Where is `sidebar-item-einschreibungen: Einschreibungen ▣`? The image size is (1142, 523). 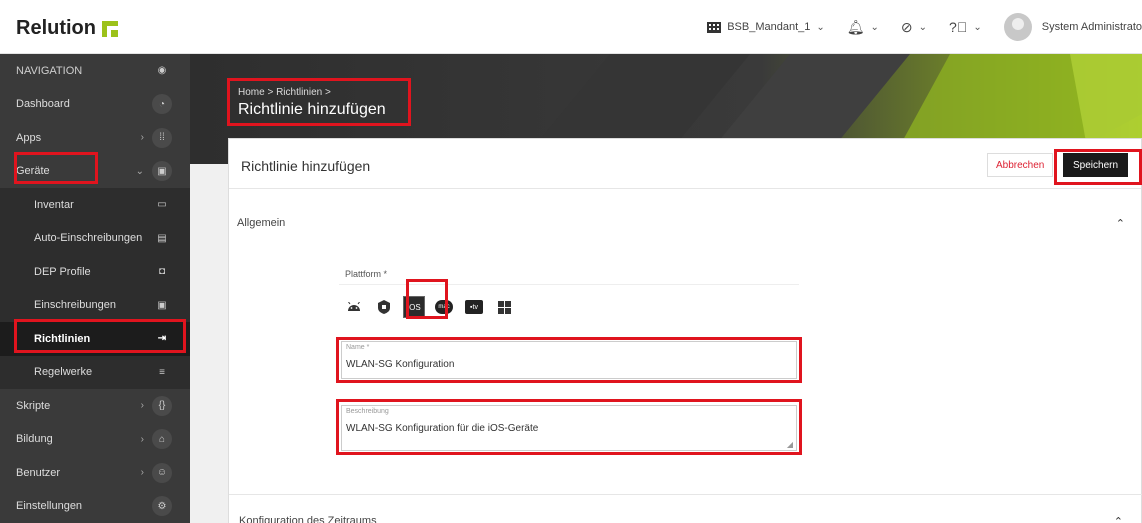 sidebar-item-einschreibungen: Einschreibungen ▣ is located at coordinates (95, 305).